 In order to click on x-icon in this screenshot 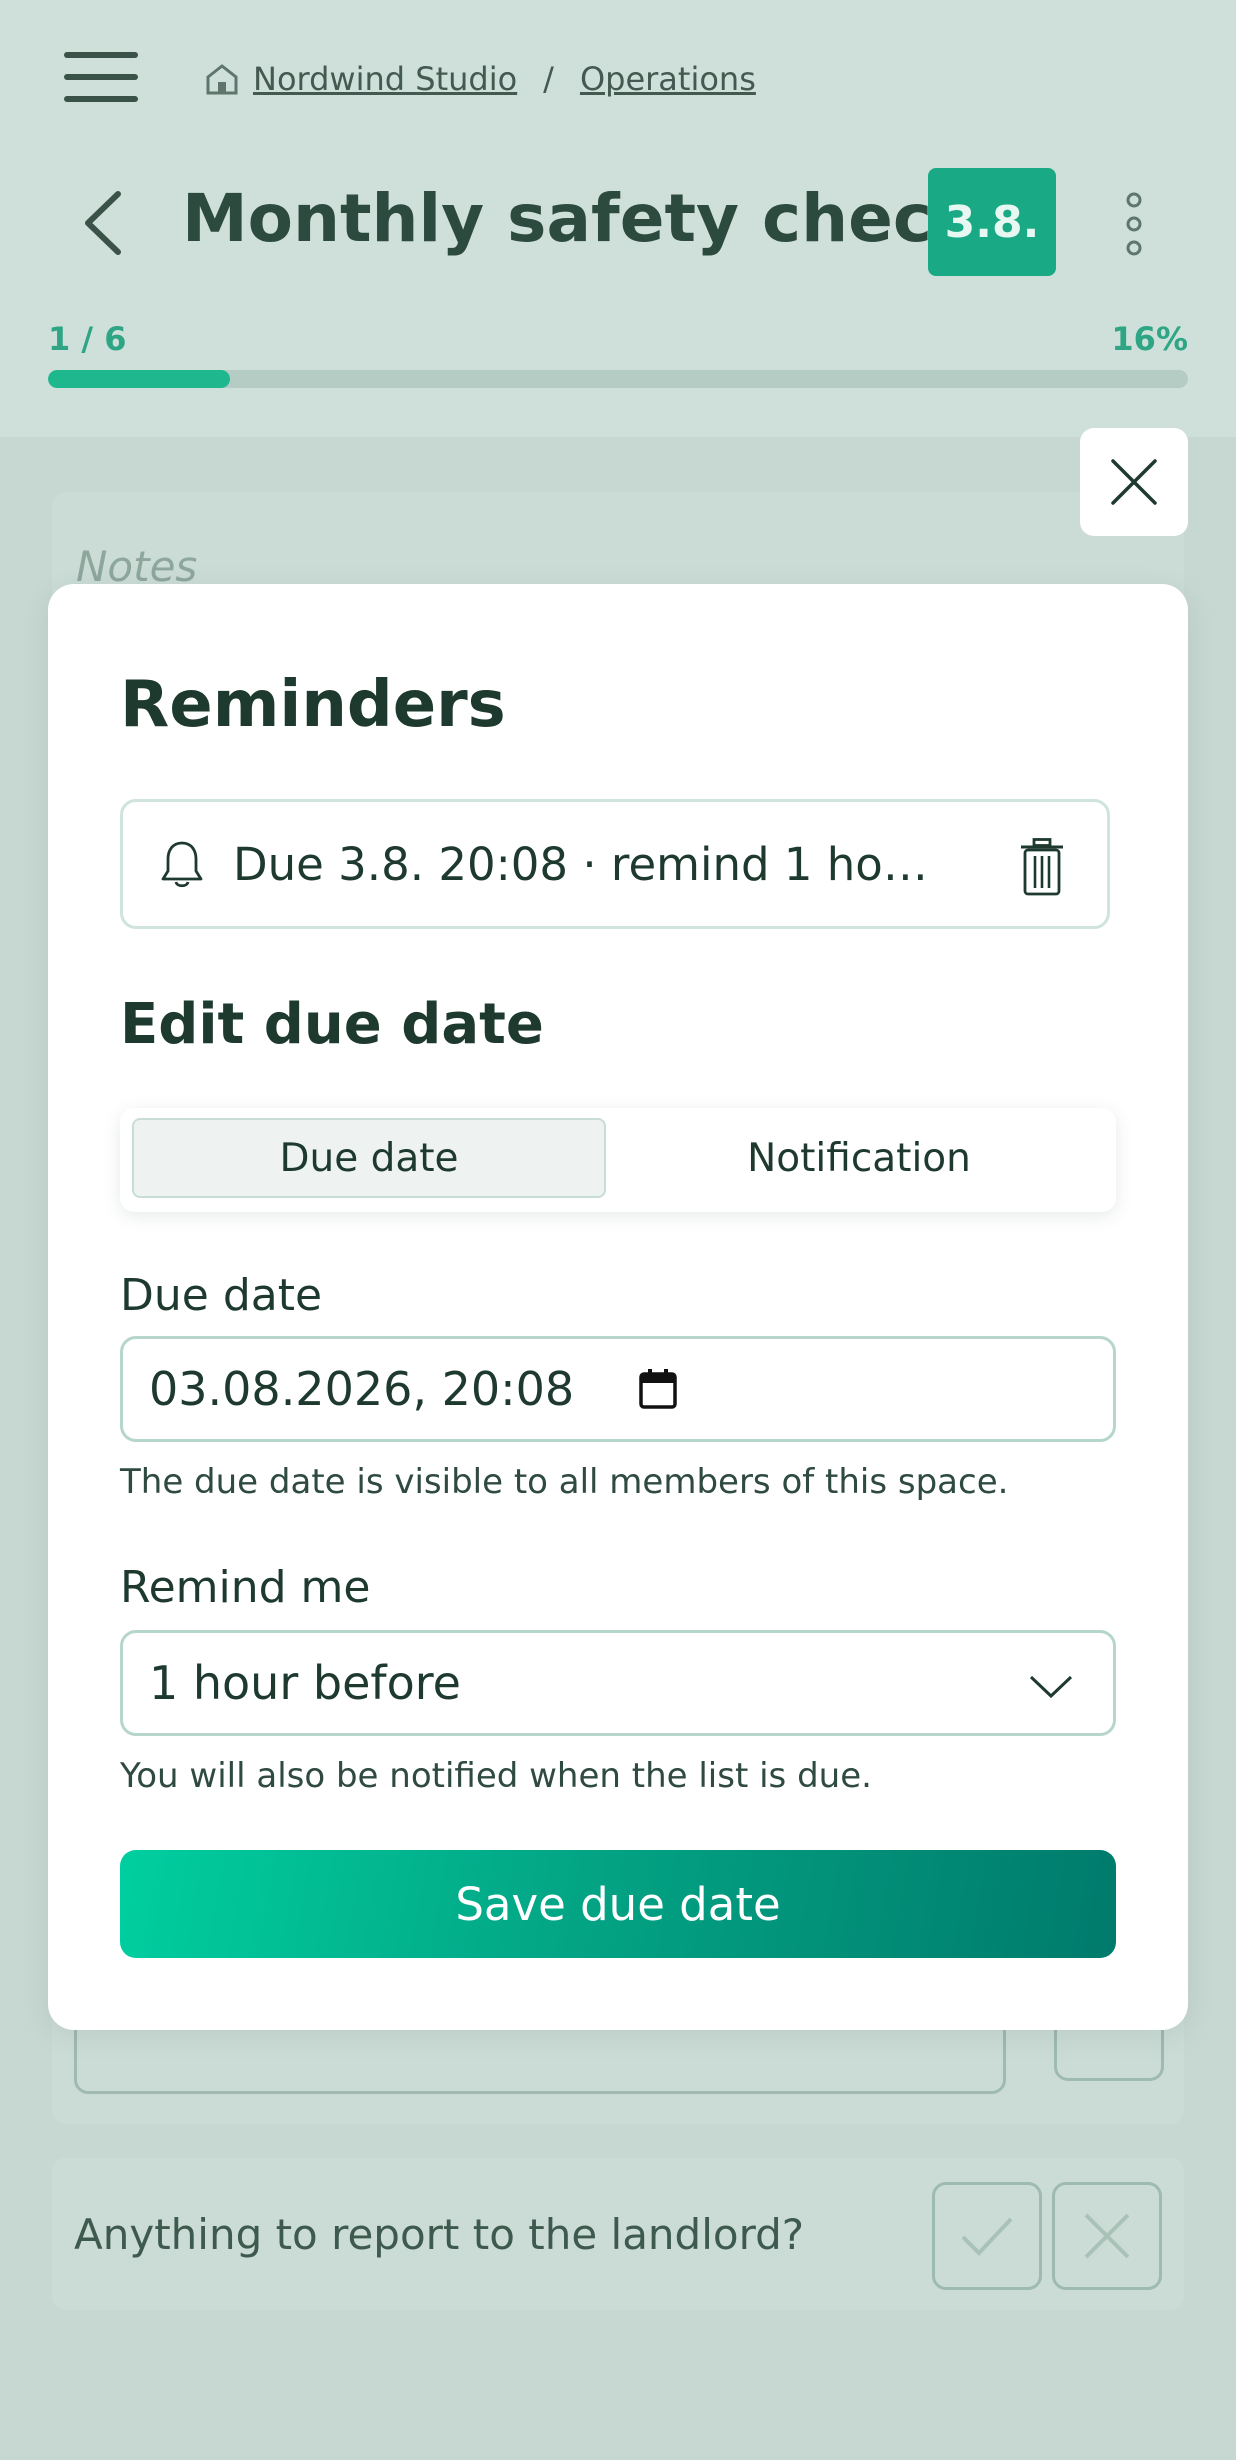, I will do `click(1107, 2236)`.